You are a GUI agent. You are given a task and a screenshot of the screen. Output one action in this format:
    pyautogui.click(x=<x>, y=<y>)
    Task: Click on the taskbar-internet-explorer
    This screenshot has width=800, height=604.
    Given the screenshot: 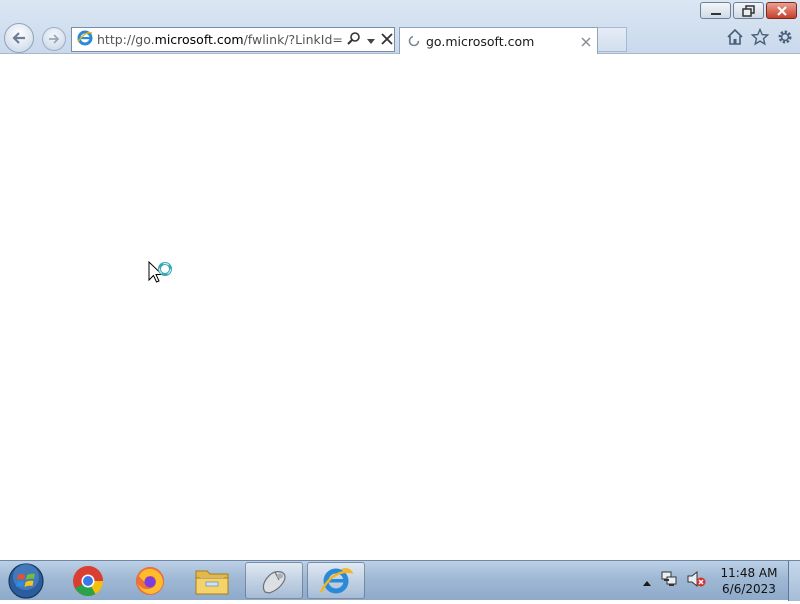 What is the action you would take?
    pyautogui.click(x=336, y=580)
    